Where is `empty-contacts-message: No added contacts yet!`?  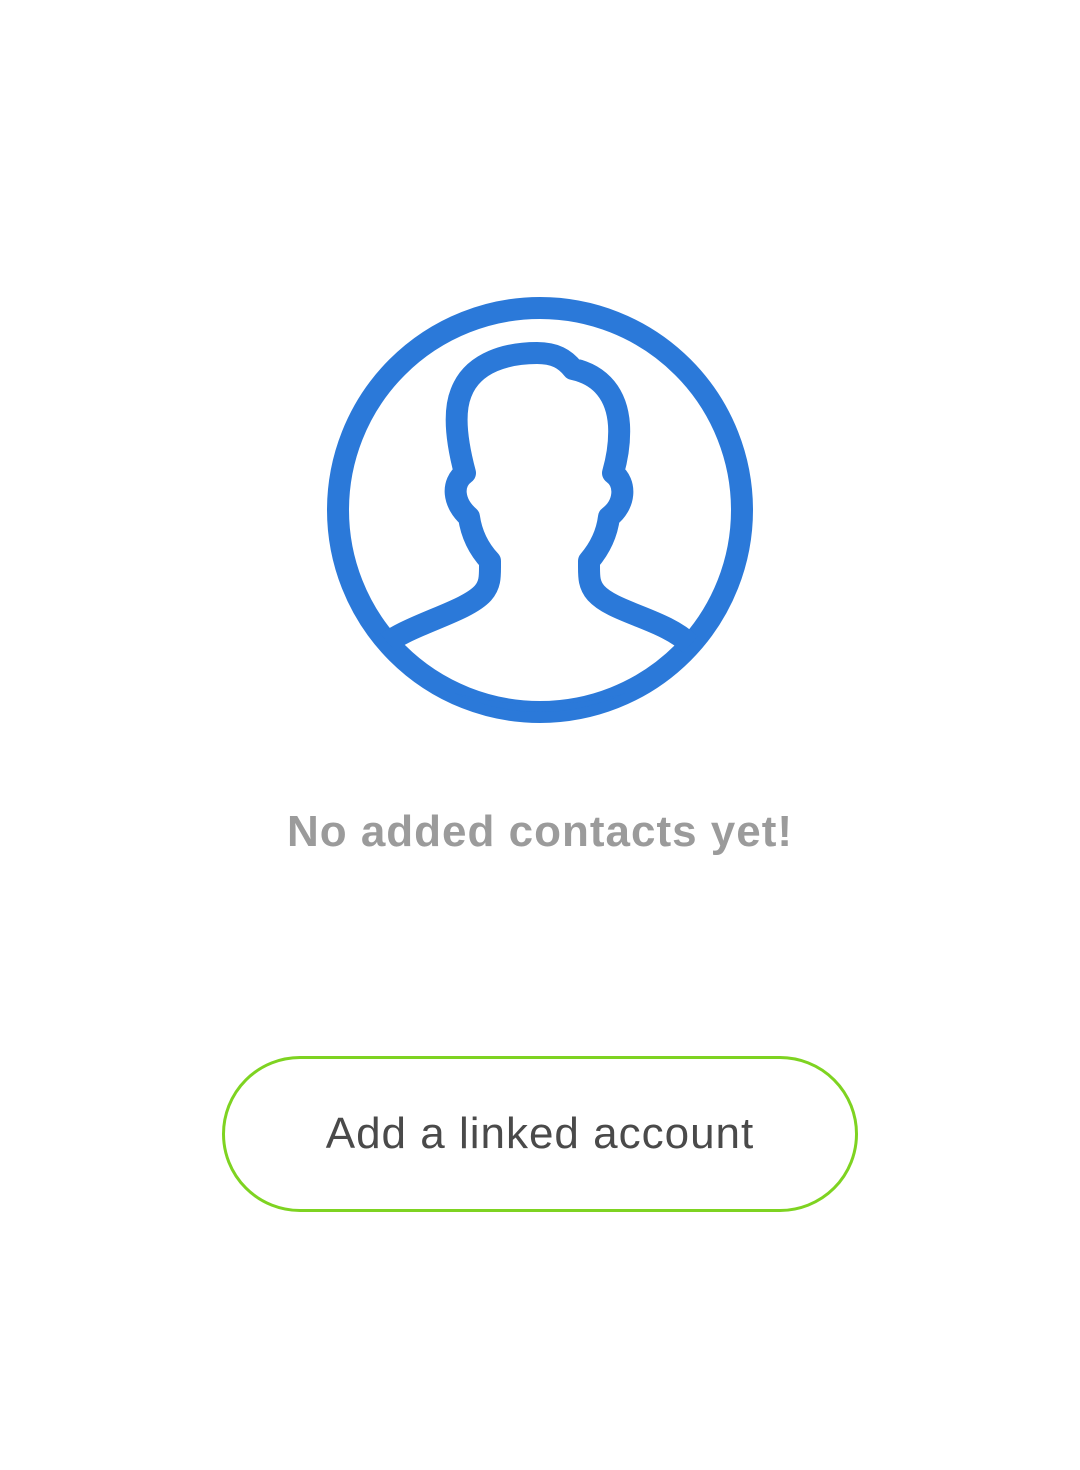 empty-contacts-message: No added contacts yet! is located at coordinates (540, 831).